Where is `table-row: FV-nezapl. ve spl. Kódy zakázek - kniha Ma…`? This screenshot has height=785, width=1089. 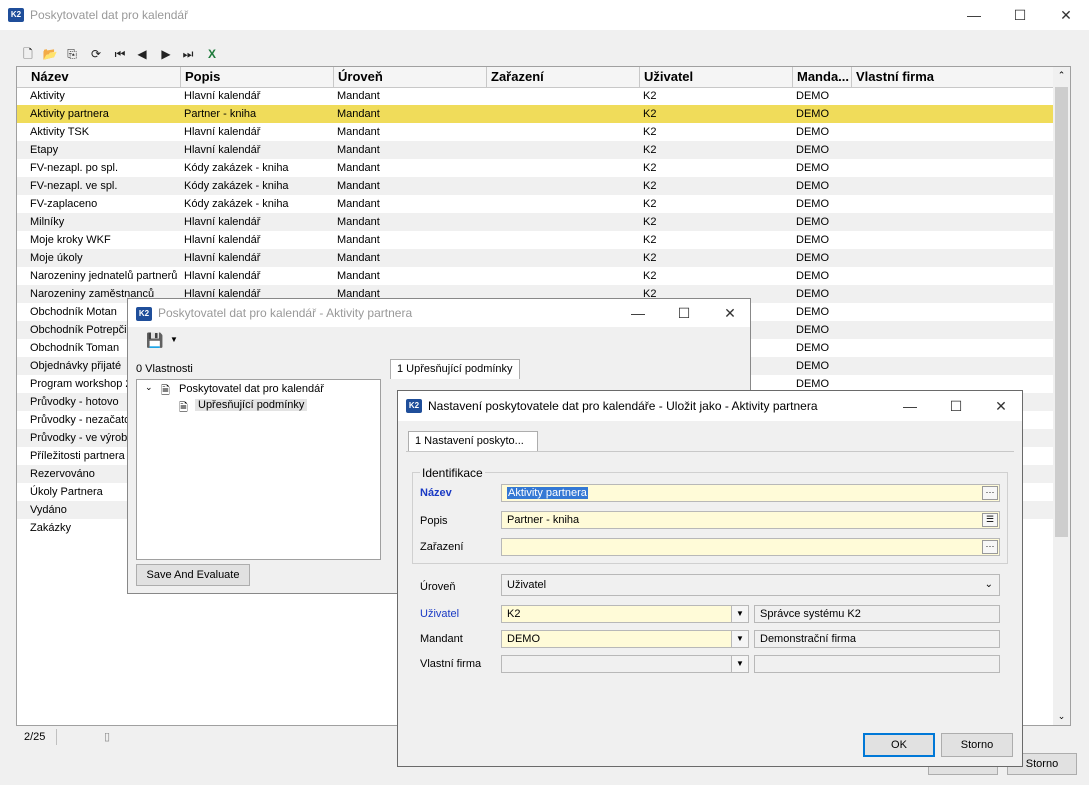 table-row: FV-nezapl. ve spl. Kódy zakázek - kniha Ma… is located at coordinates (535, 186).